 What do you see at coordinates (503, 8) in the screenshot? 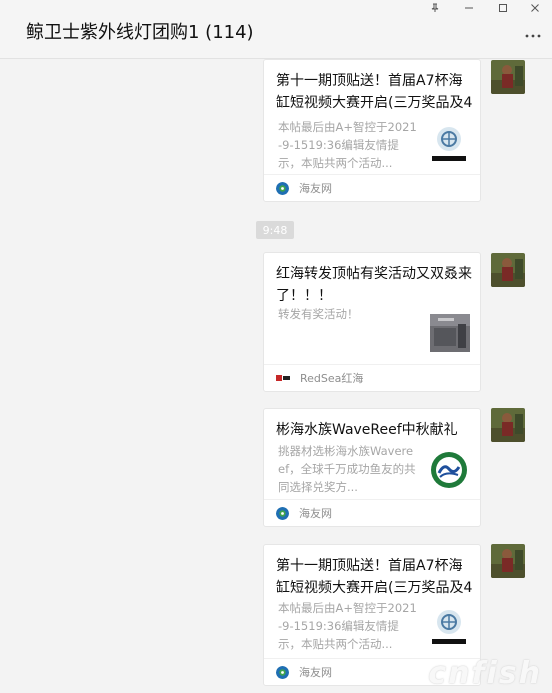
I see `maximize-icon` at bounding box center [503, 8].